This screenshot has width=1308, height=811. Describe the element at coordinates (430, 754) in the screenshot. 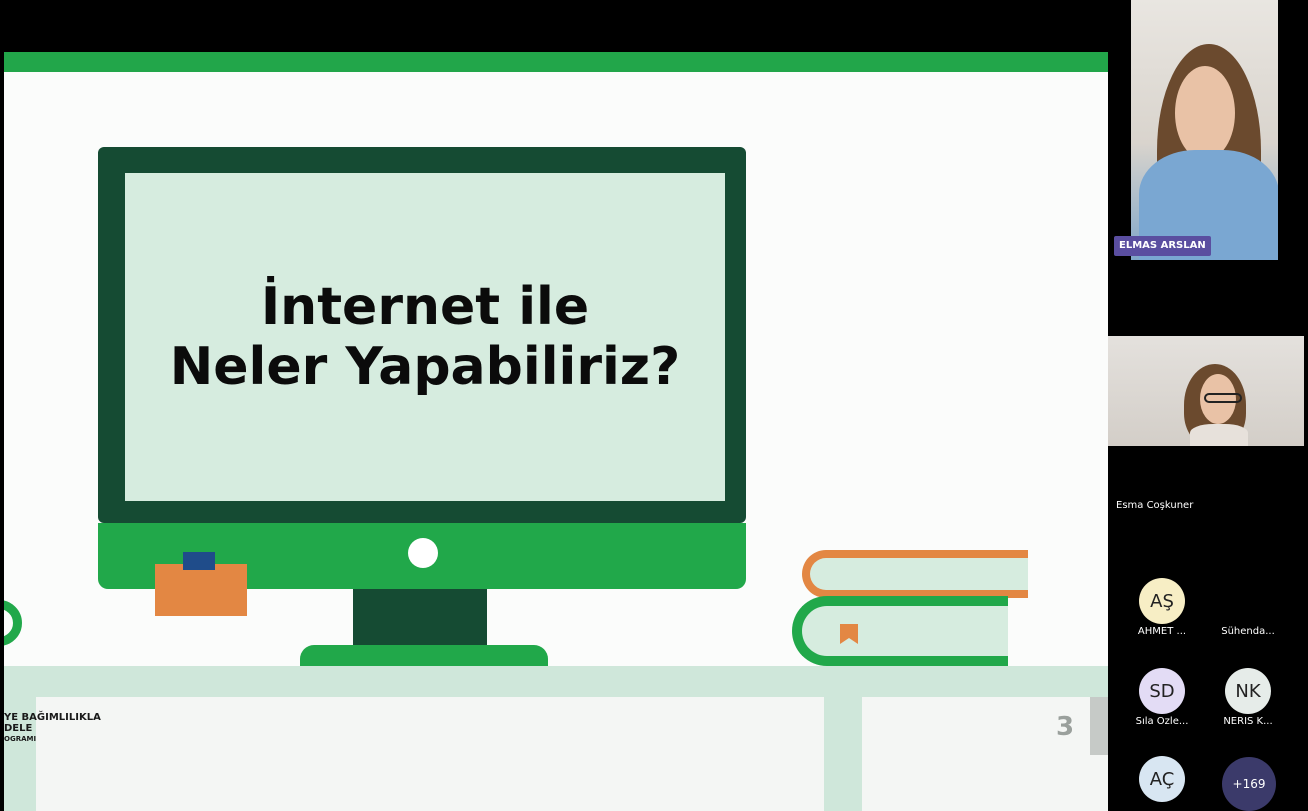

I see `desk-panel-left` at that location.